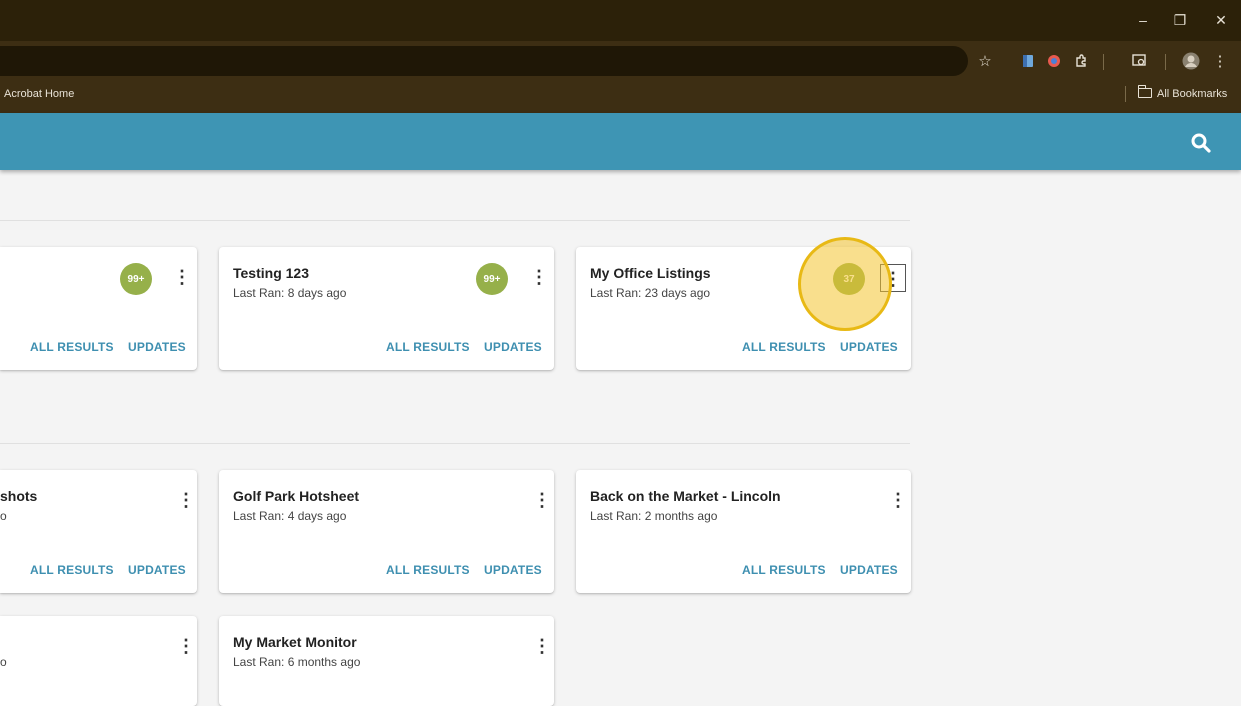  Describe the element at coordinates (295, 642) in the screenshot. I see `card-title: My Market Monitor` at that location.